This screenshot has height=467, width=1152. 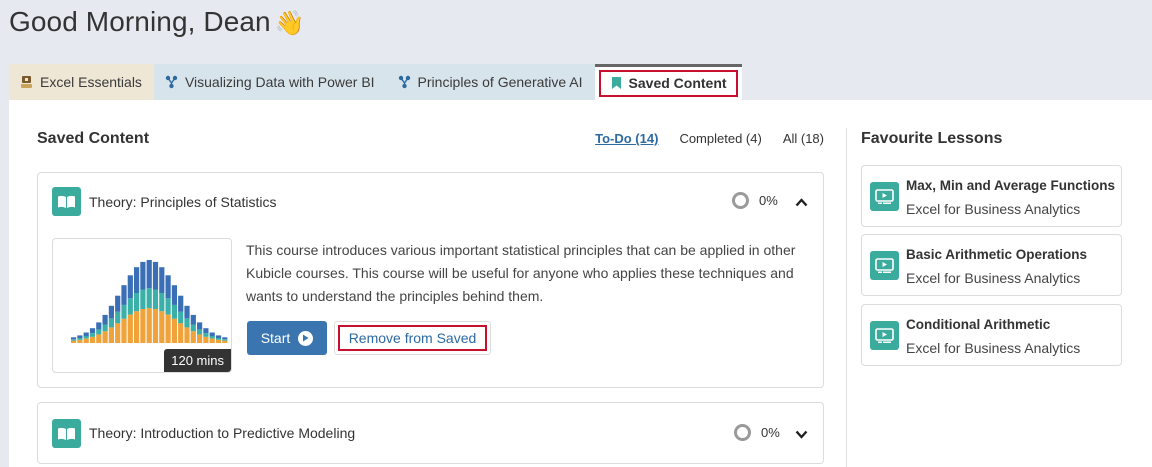 I want to click on filter-todo: To-Do (14), so click(x=626, y=138).